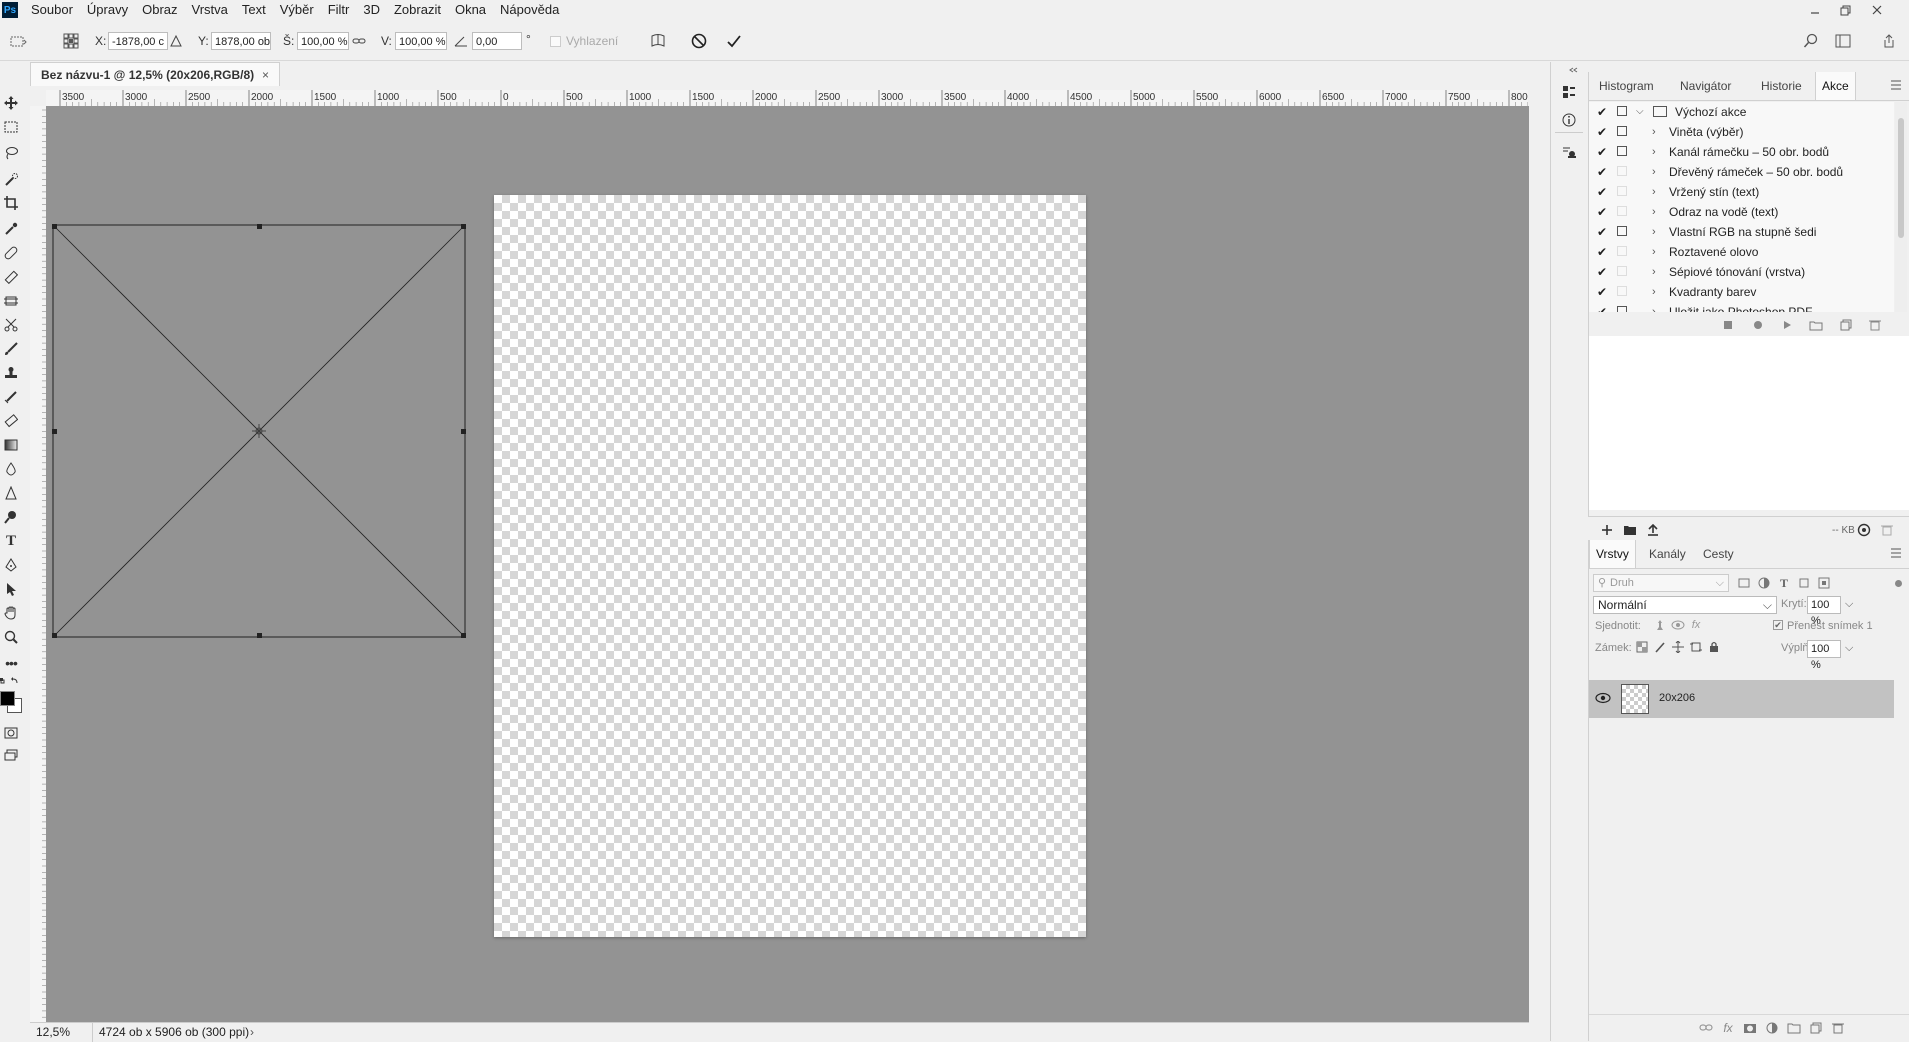  What do you see at coordinates (1635, 699) in the screenshot?
I see `layer-thumbnail` at bounding box center [1635, 699].